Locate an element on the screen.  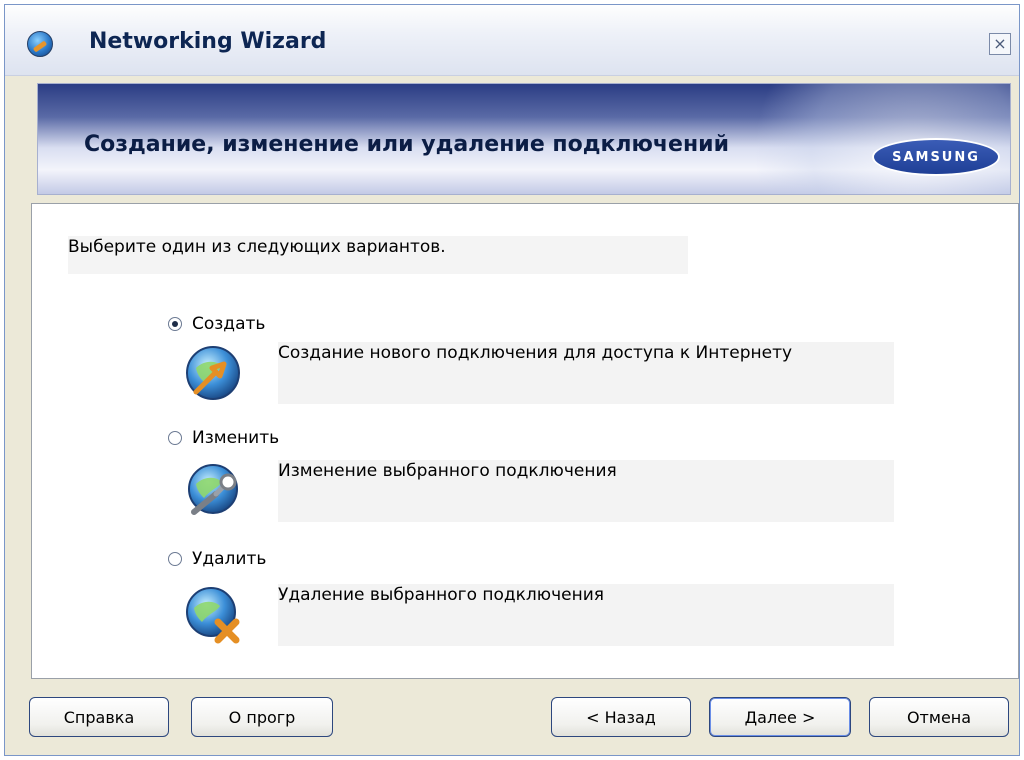
back-button: < Назад is located at coordinates (621, 717).